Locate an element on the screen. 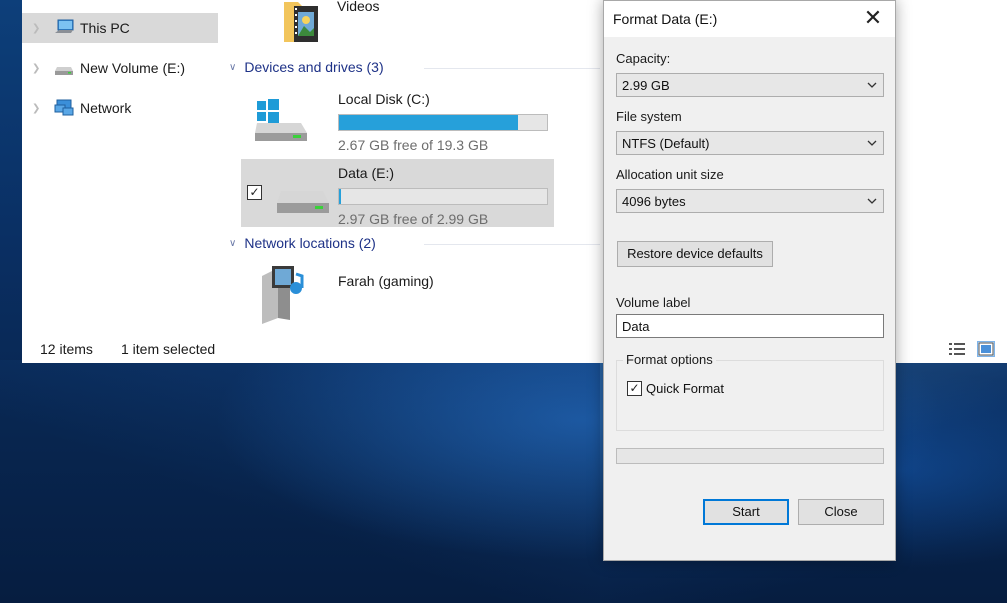 Image resolution: width=1007 pixels, height=603 pixels. allocation-select: 4096 bytes is located at coordinates (750, 201).